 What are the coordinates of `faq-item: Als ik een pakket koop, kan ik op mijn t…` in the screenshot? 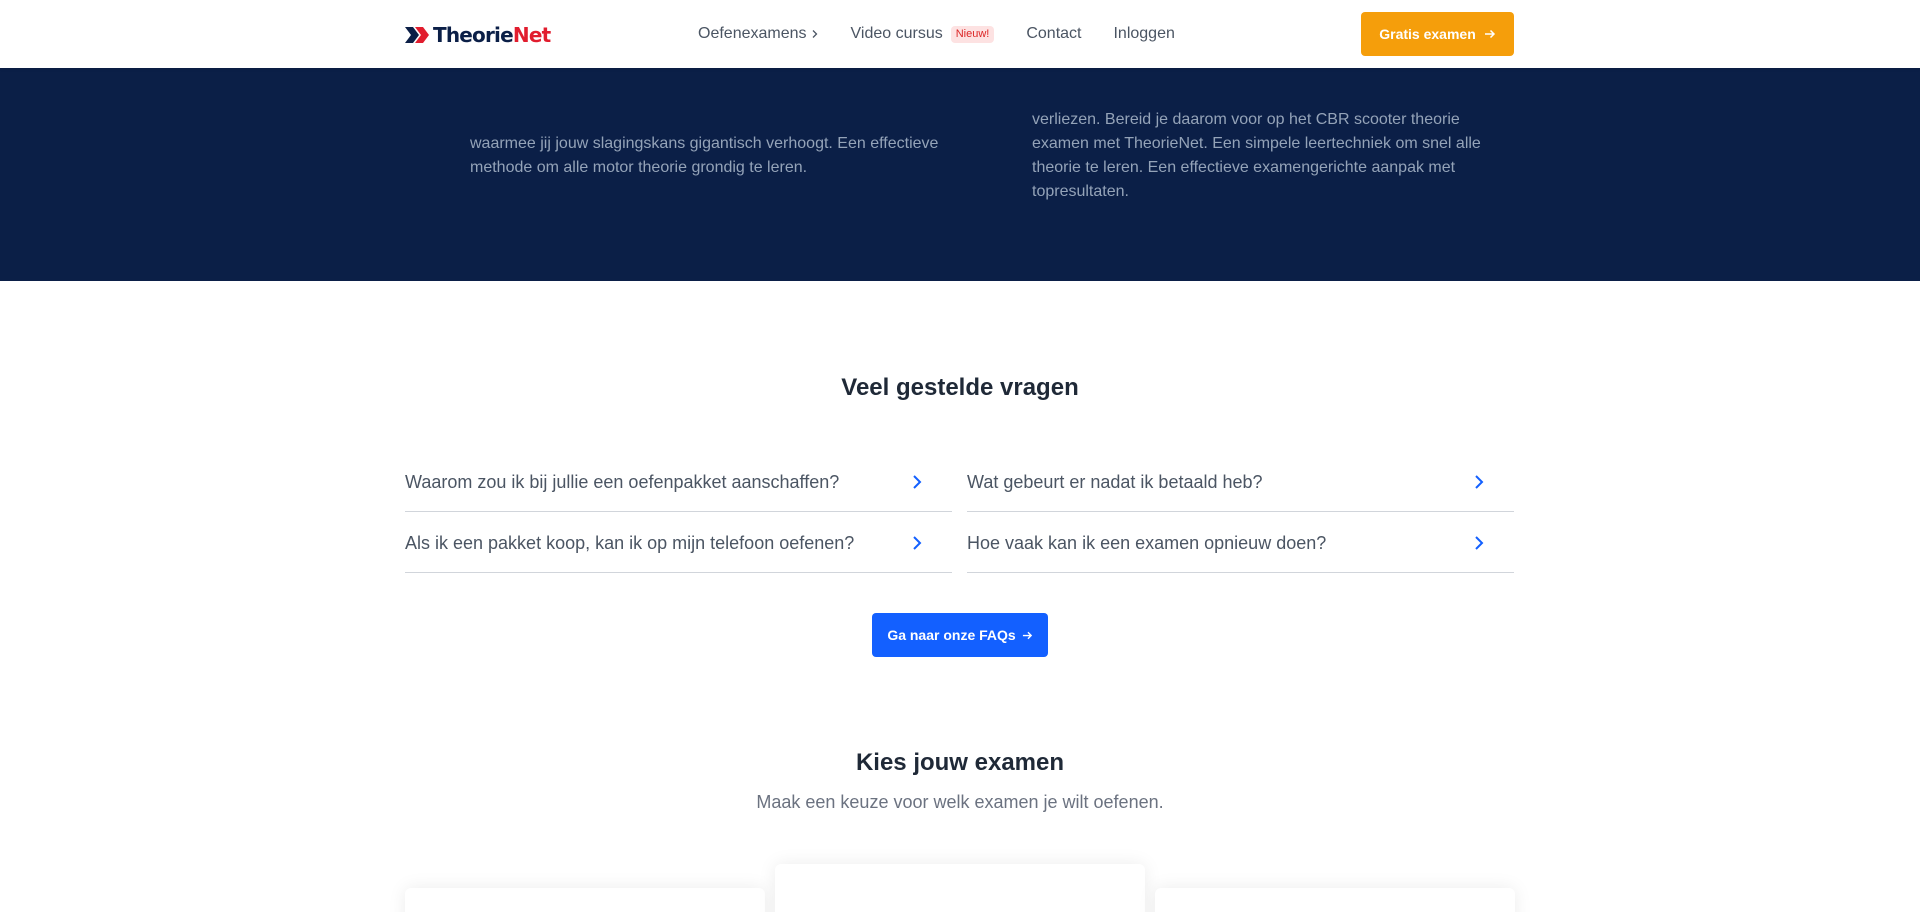 It's located at (678, 543).